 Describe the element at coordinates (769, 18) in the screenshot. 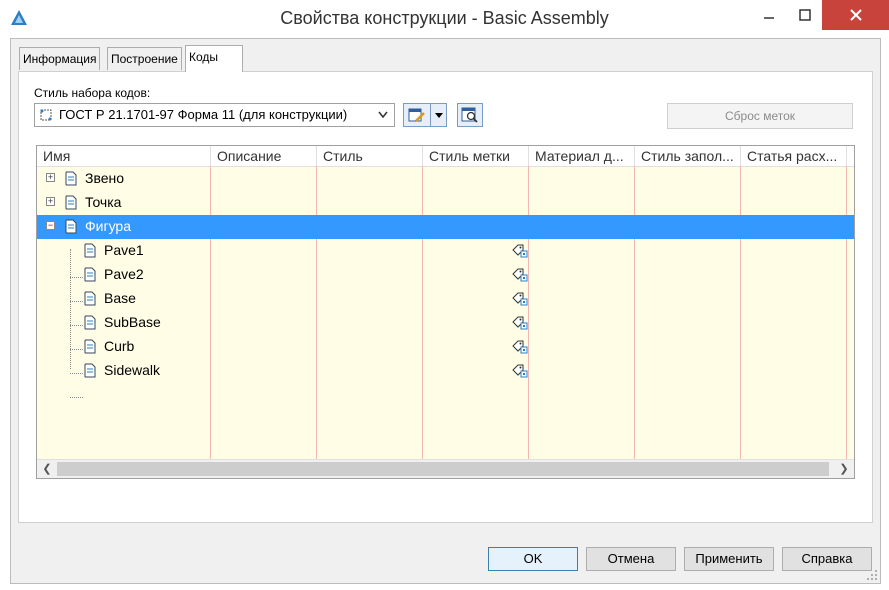

I see `minimize-icon` at that location.